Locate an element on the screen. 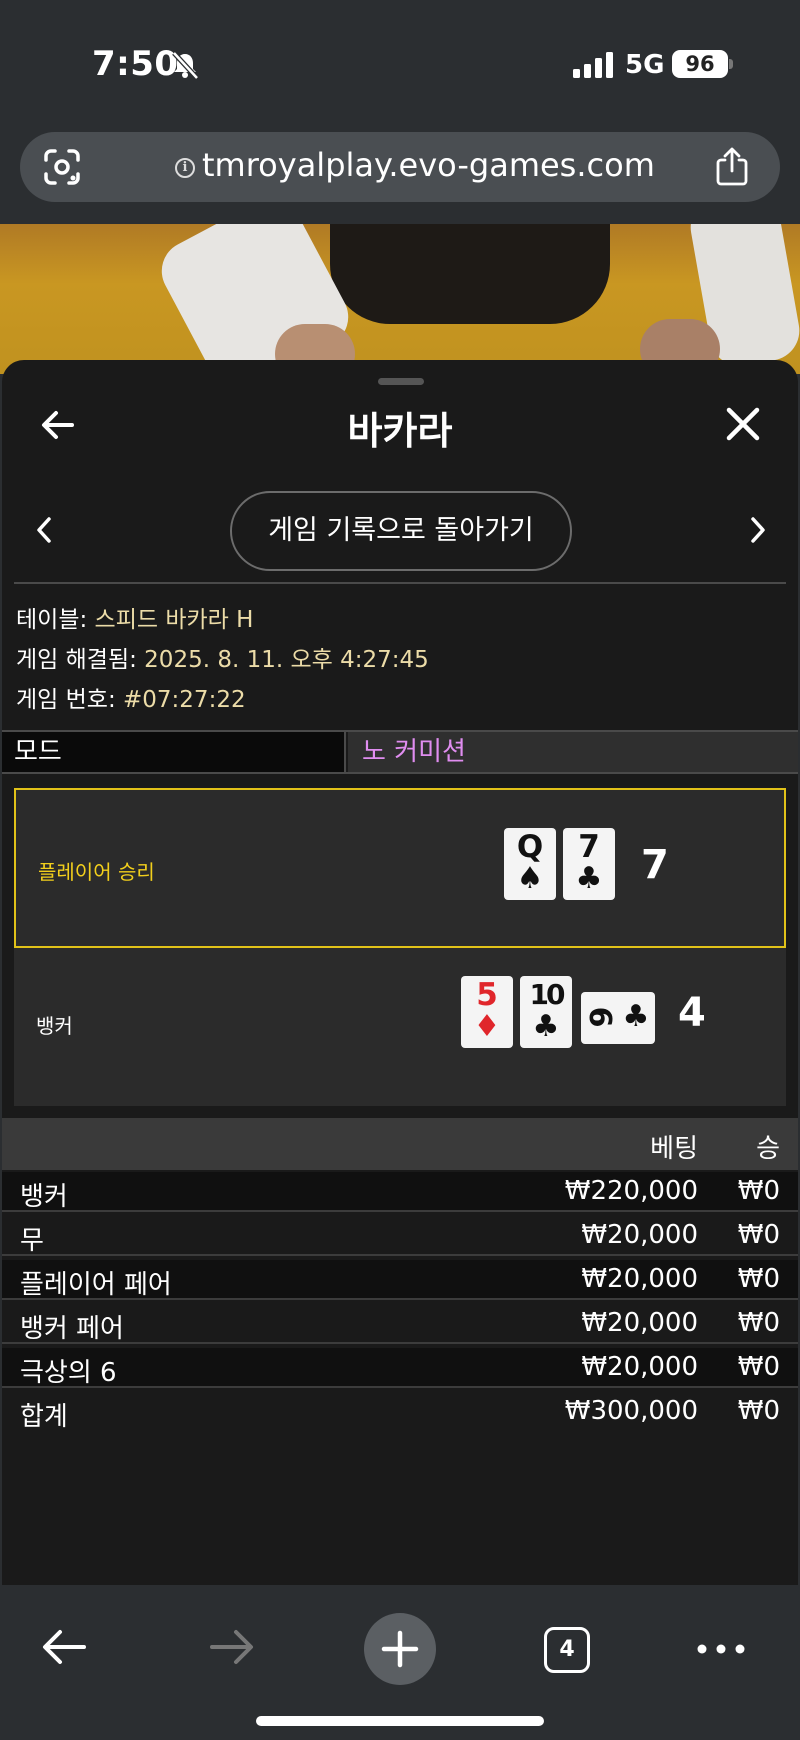 Image resolution: width=800 pixels, height=1740 pixels. banker-card-1: 5 ♦ is located at coordinates (487, 1012).